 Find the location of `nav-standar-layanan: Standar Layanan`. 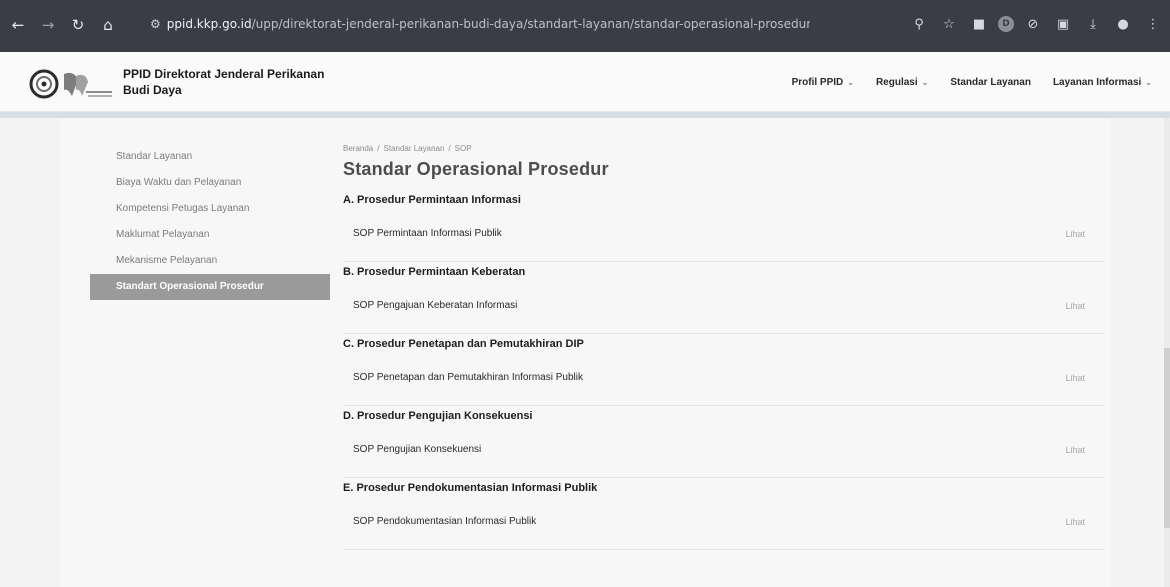

nav-standar-layanan: Standar Layanan is located at coordinates (990, 82).